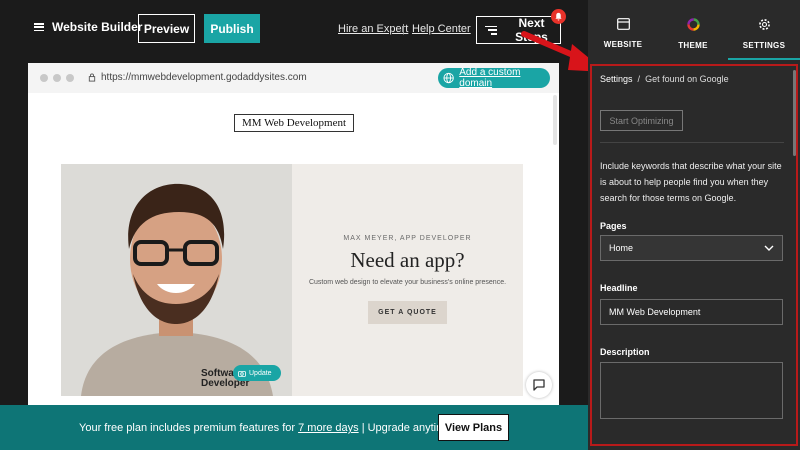  What do you see at coordinates (97, 27) in the screenshot?
I see `app-title: Website Builder` at bounding box center [97, 27].